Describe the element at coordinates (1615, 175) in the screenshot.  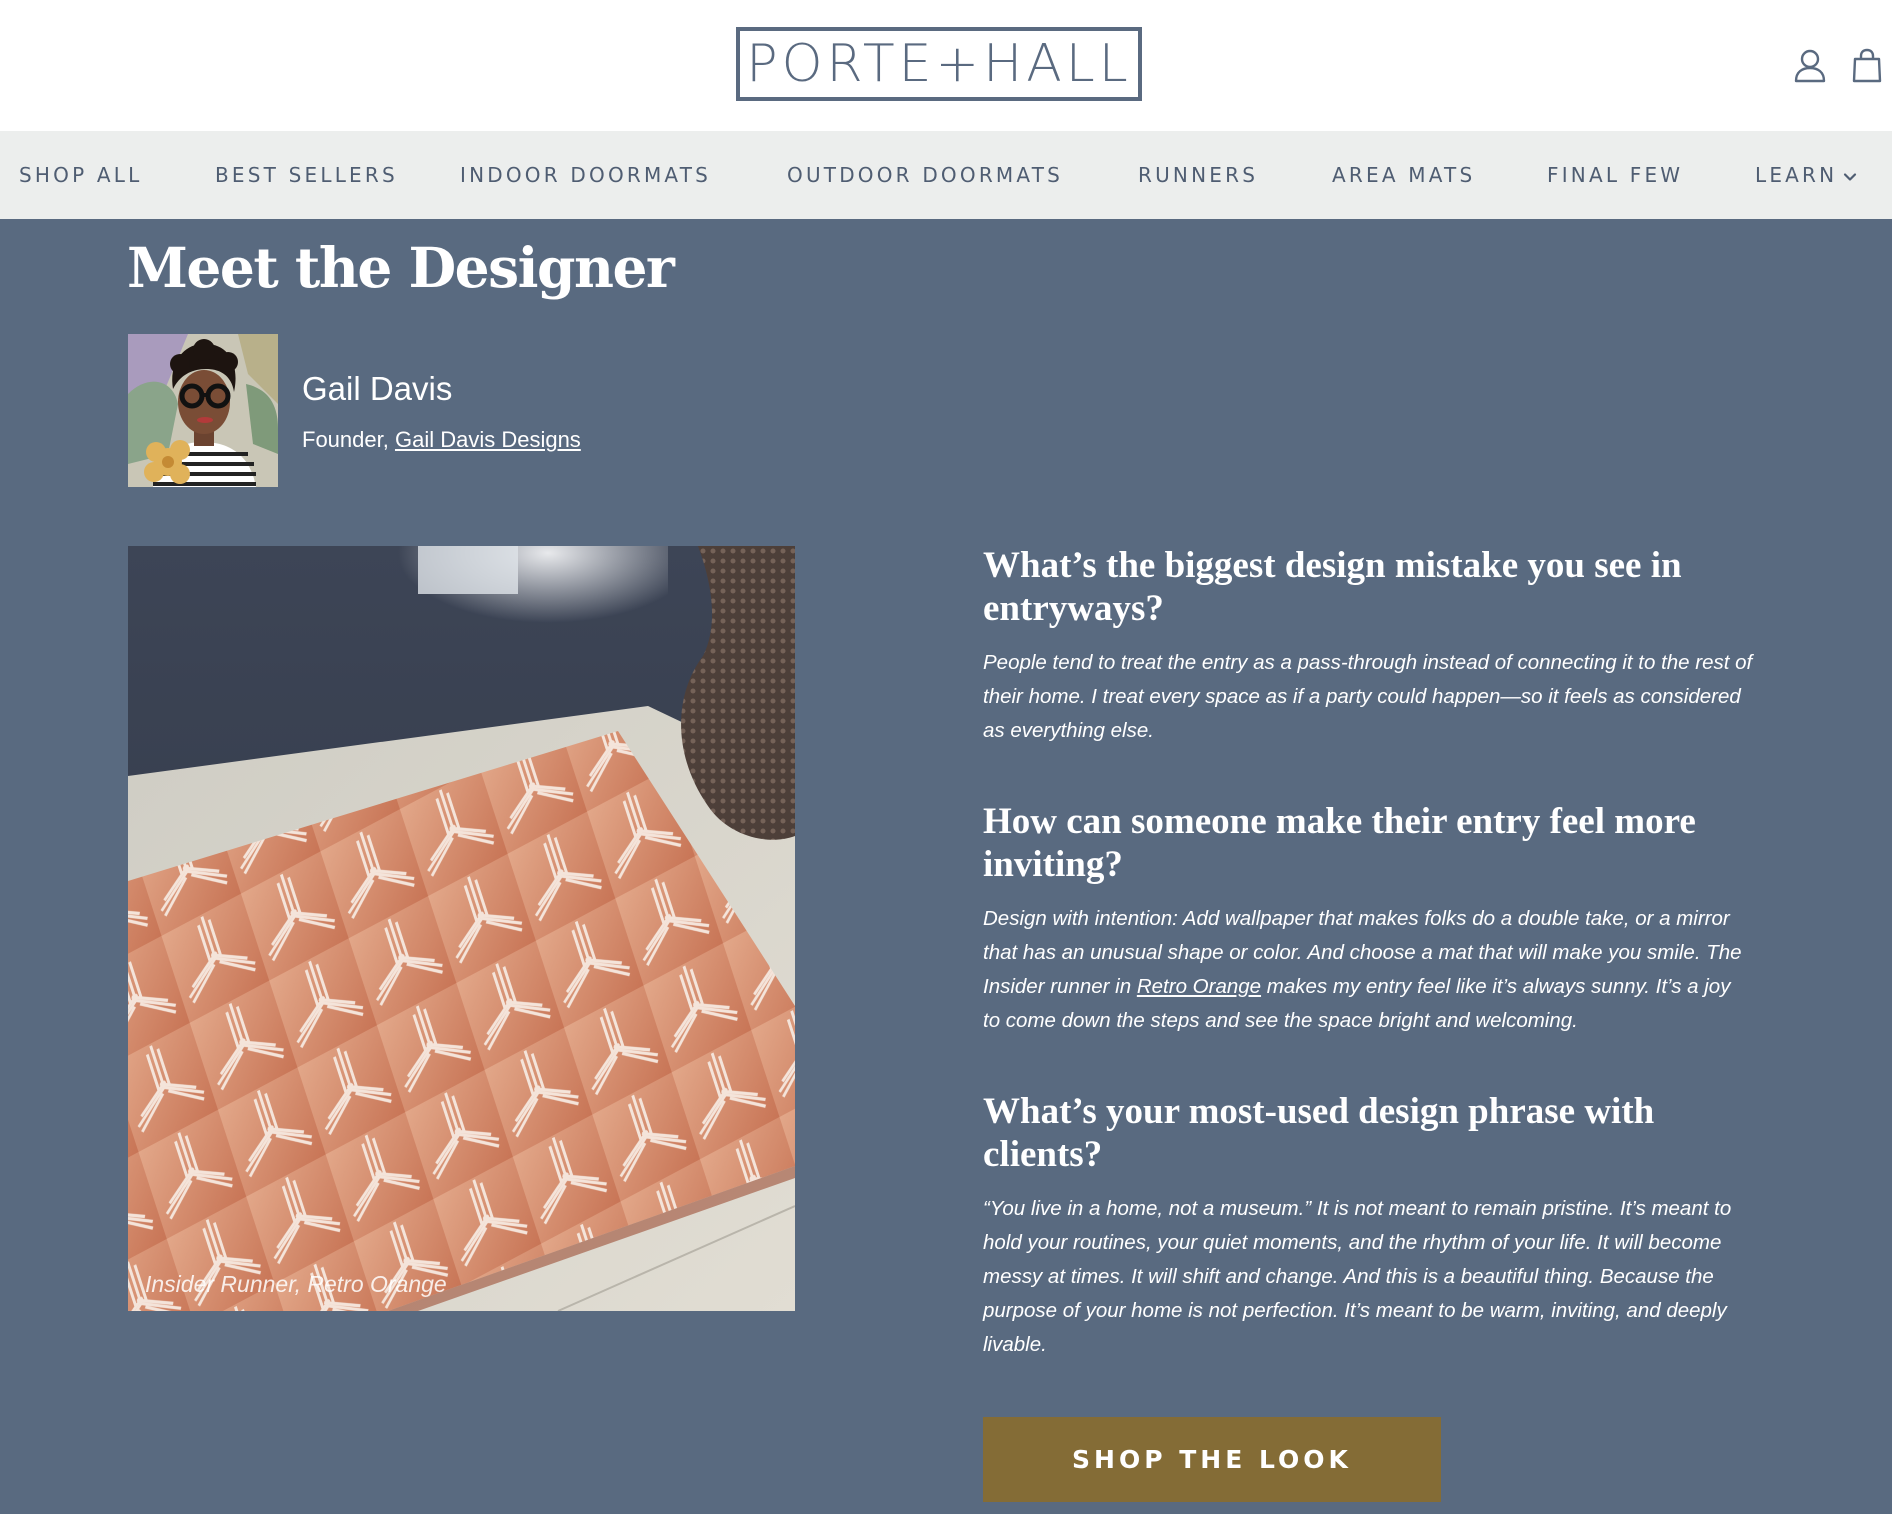
I see `nav-item-final-few: FINAL FEW` at that location.